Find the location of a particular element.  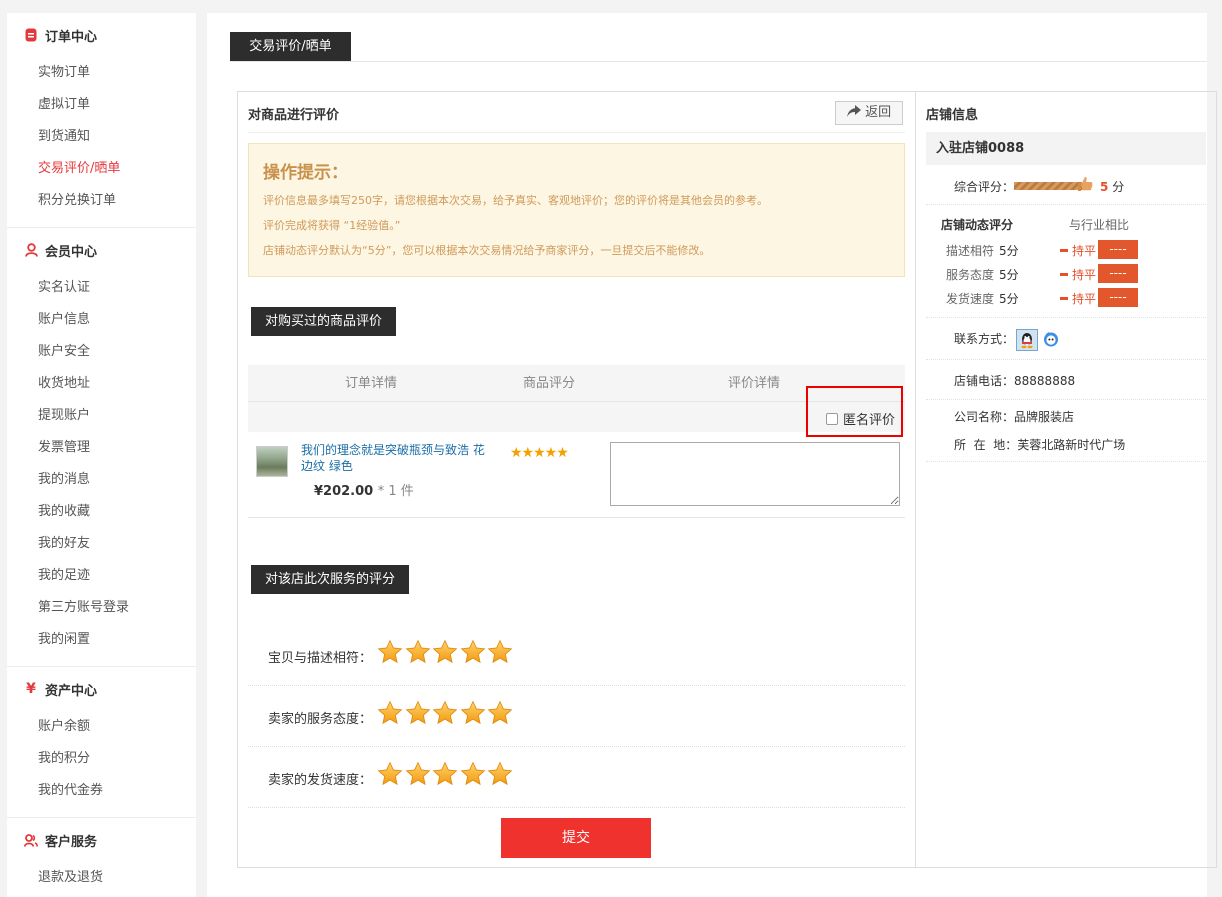

qq-icon is located at coordinates (1027, 340).